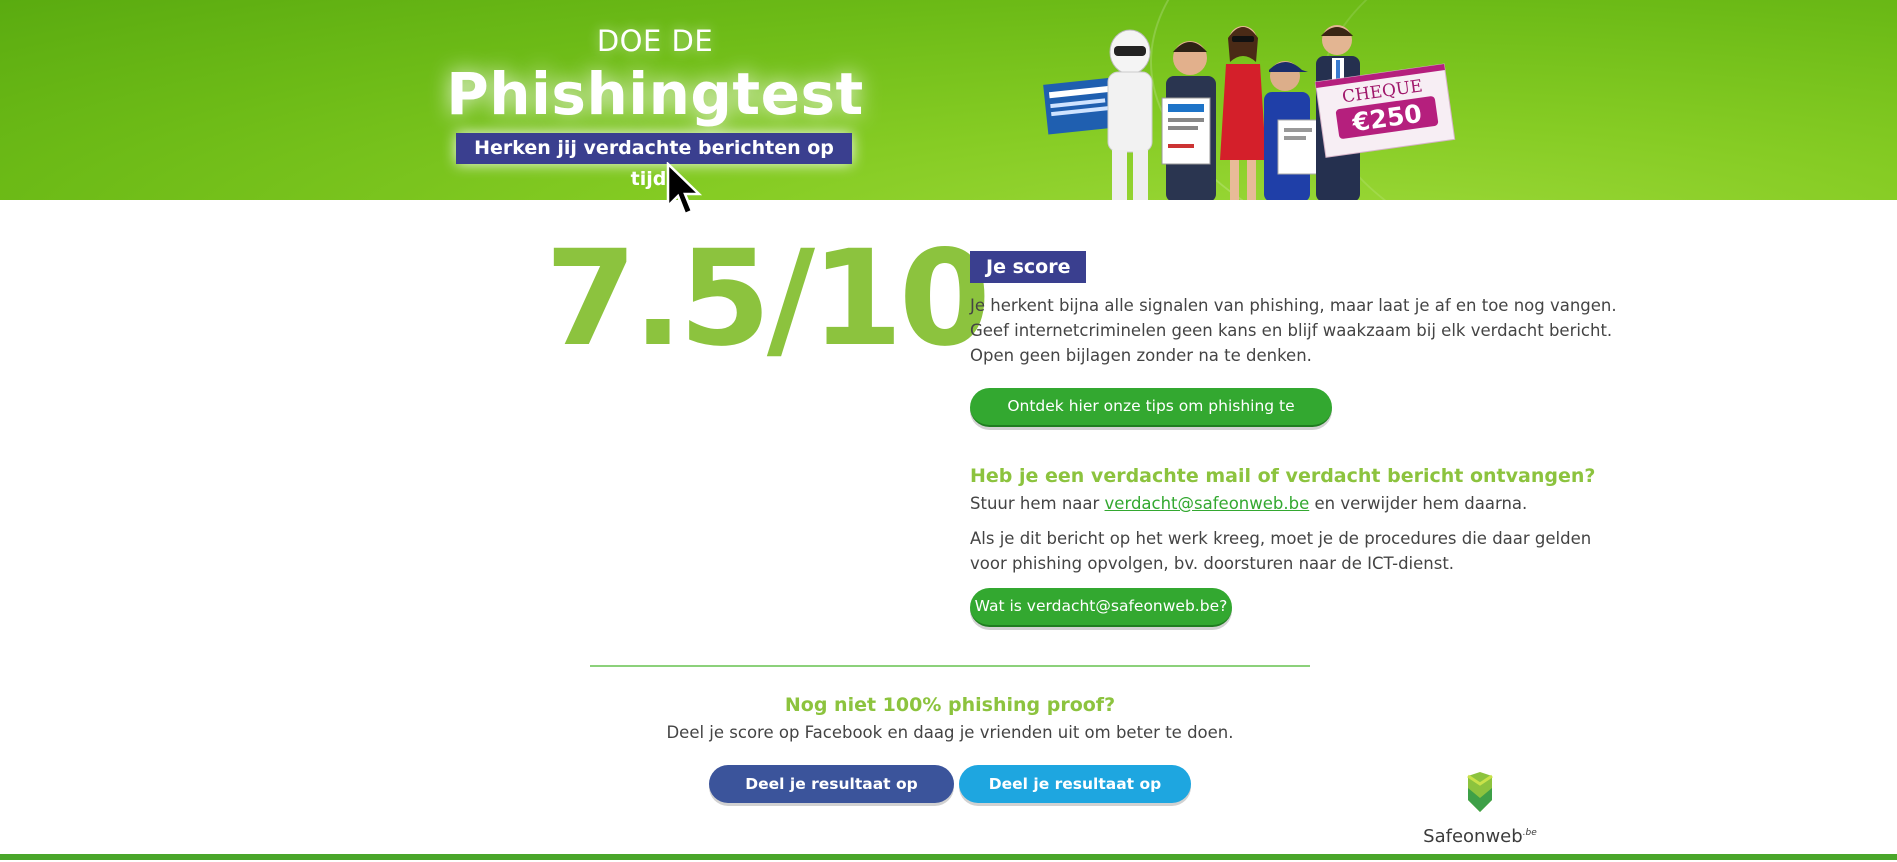  What do you see at coordinates (1473, 836) in the screenshot?
I see `logo-text: Safeonweb` at bounding box center [1473, 836].